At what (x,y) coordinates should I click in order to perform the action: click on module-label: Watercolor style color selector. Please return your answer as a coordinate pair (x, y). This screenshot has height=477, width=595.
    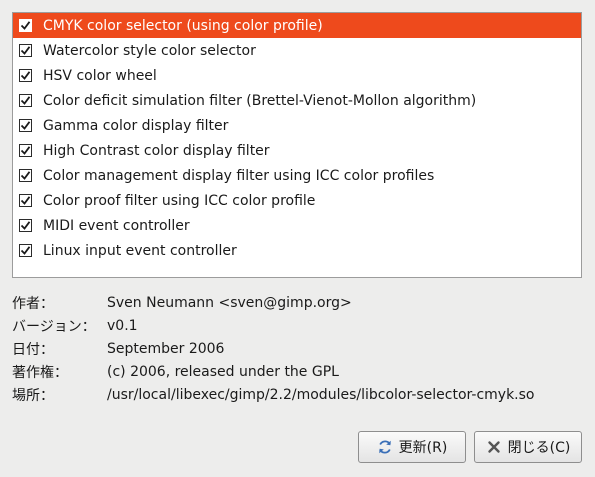
    Looking at the image, I should click on (149, 50).